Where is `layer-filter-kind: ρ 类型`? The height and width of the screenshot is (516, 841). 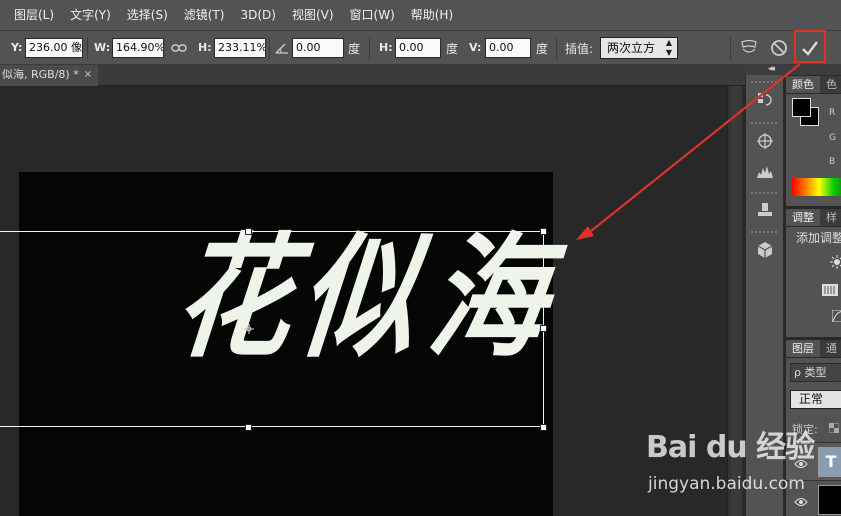 layer-filter-kind: ρ 类型 is located at coordinates (815, 372).